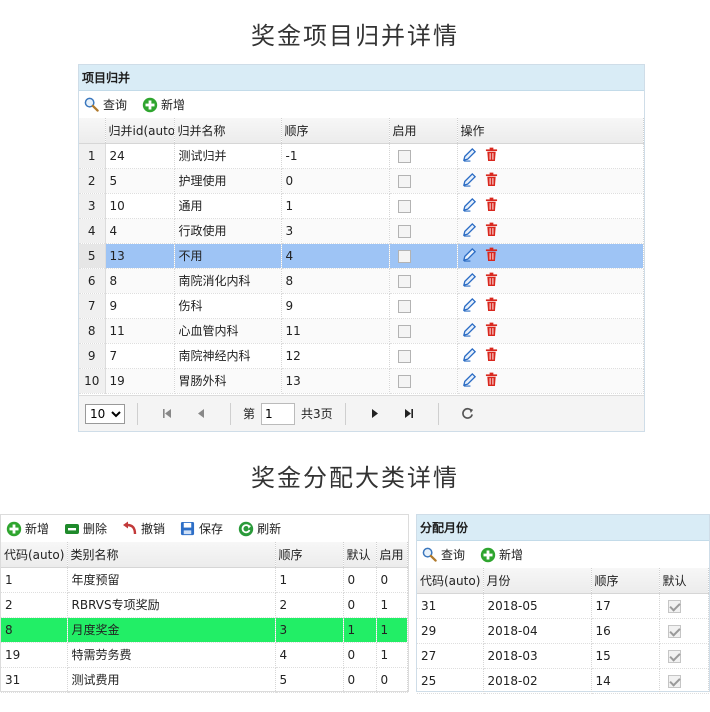 The width and height of the screenshot is (710, 712). What do you see at coordinates (361, 381) in the screenshot?
I see `table-row: 10 19 胃肠外科 13` at bounding box center [361, 381].